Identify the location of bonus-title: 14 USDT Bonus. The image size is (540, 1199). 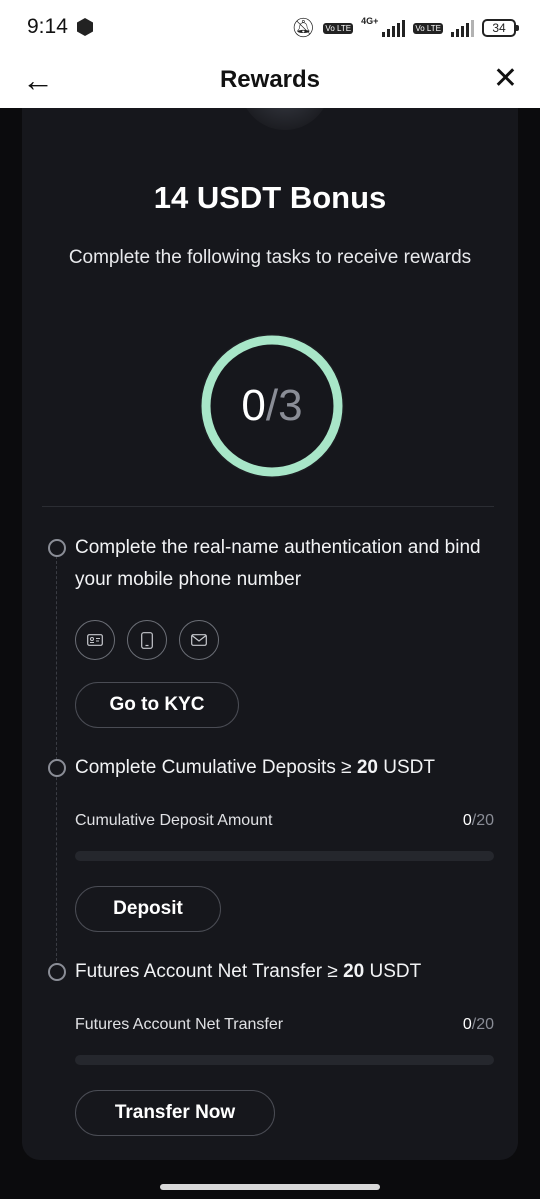
(270, 197).